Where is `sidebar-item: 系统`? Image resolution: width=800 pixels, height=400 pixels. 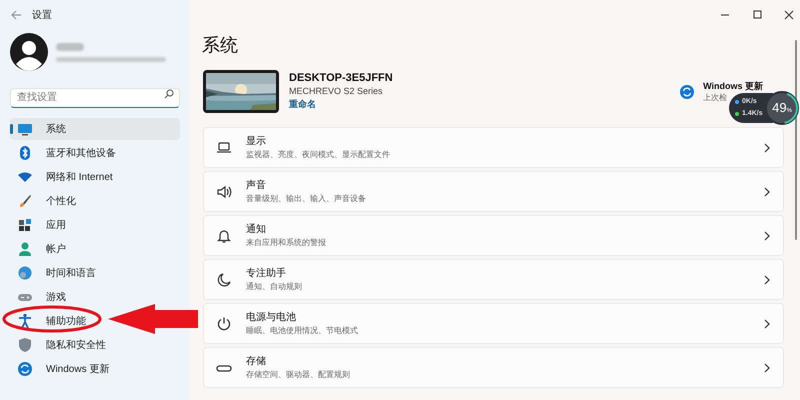
sidebar-item: 系统 is located at coordinates (95, 129).